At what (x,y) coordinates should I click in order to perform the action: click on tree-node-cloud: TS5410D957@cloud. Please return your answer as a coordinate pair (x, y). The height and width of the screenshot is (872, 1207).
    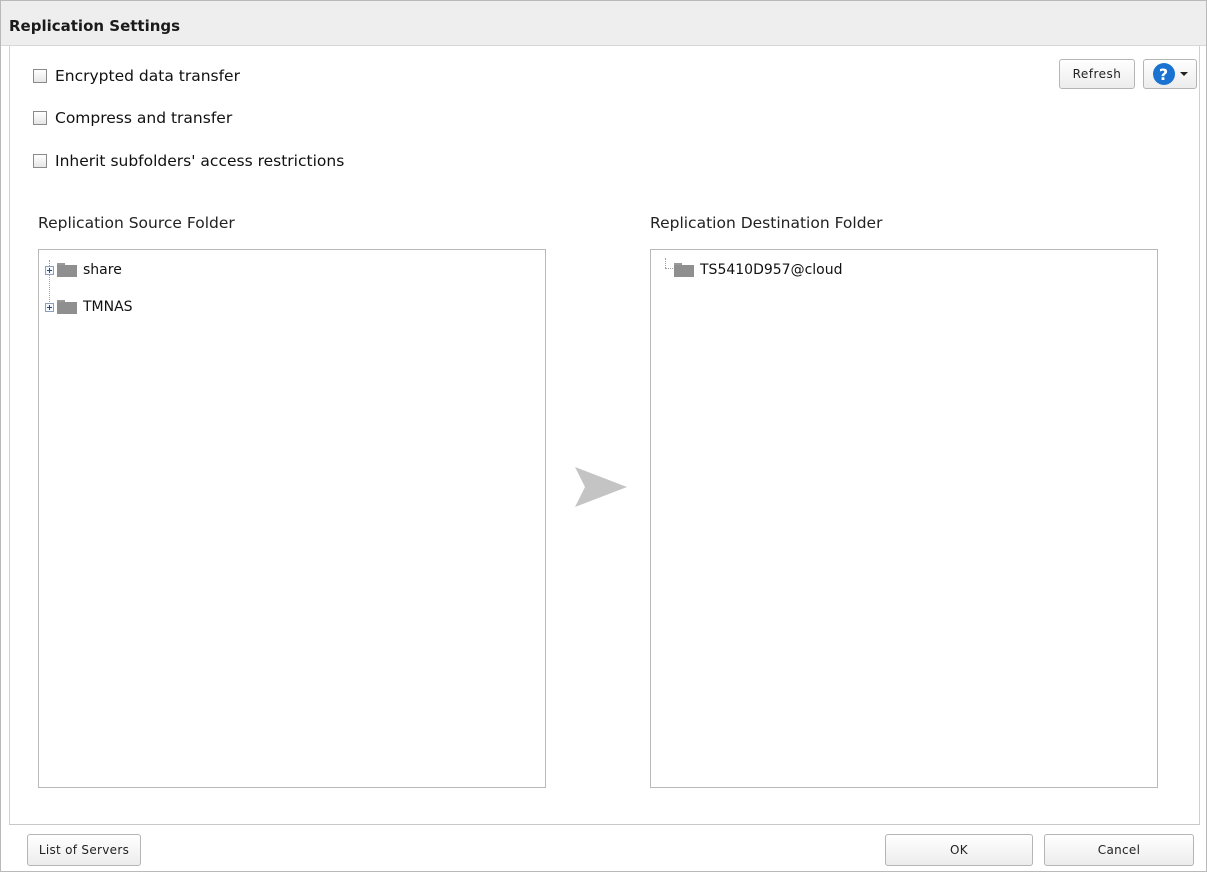
    Looking at the image, I should click on (758, 270).